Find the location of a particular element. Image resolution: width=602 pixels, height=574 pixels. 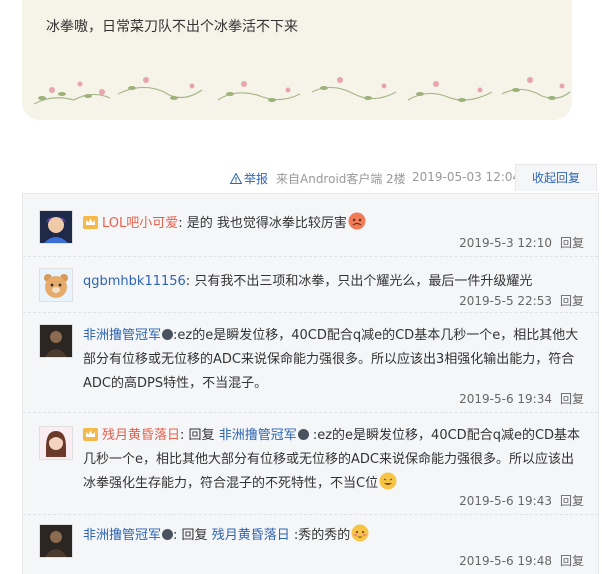

reply-to-username: 残月黄昏落日 is located at coordinates (251, 535).